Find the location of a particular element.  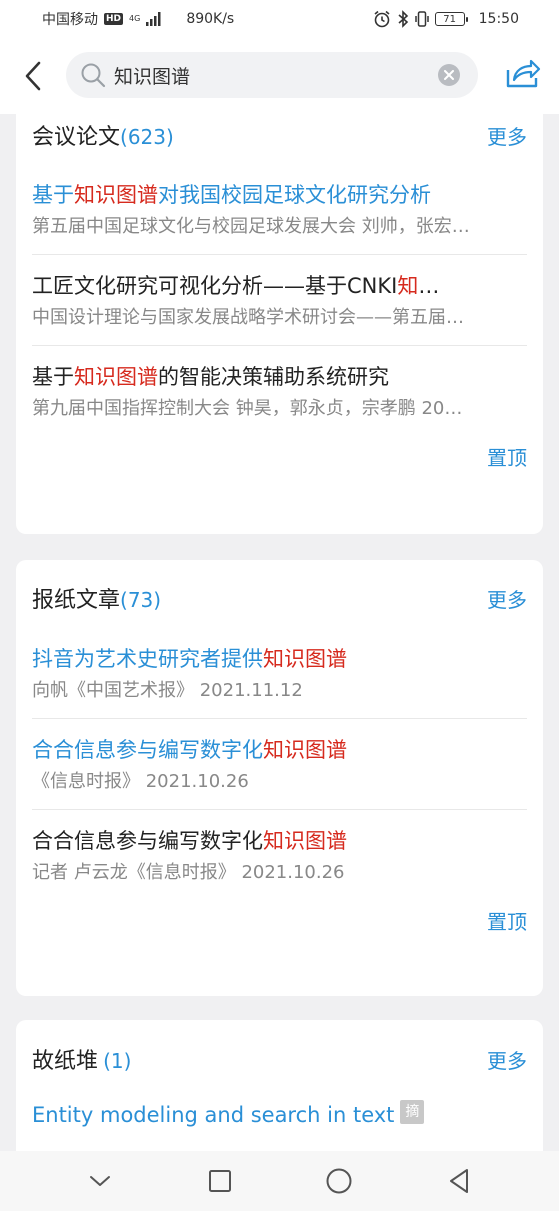

share-button is located at coordinates (523, 76).